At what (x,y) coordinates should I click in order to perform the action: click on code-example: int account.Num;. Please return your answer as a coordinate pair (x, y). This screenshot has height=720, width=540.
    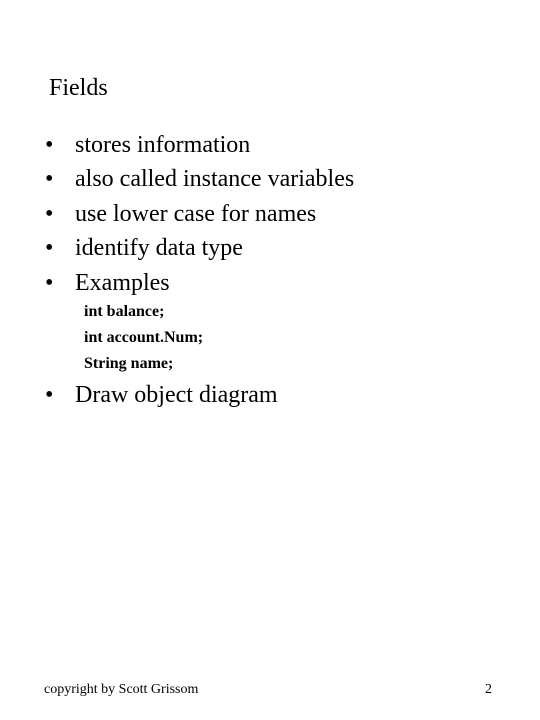
    Looking at the image, I should click on (144, 337).